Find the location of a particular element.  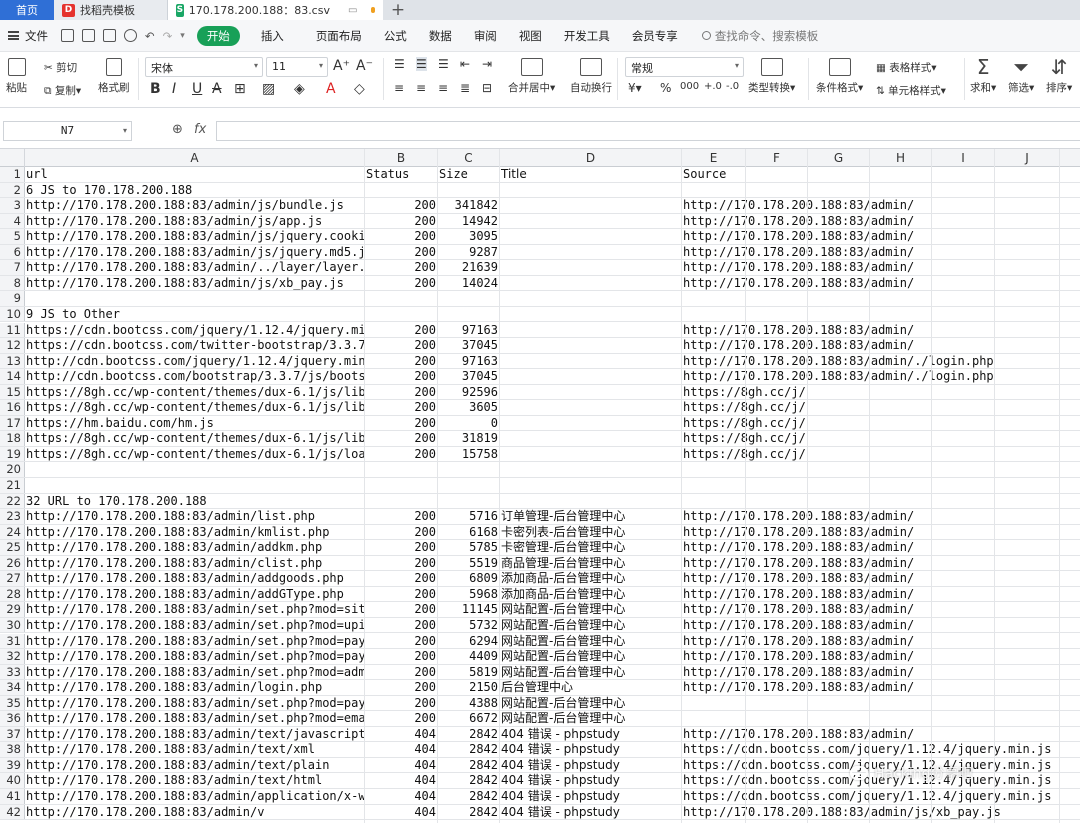

cell-c: 3605 is located at coordinates (469, 407).